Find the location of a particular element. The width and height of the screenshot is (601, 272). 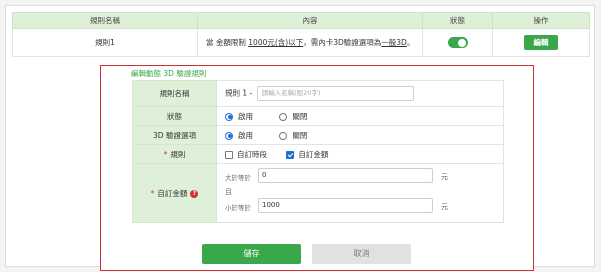

status-option-enable: 啟用 is located at coordinates (239, 116).